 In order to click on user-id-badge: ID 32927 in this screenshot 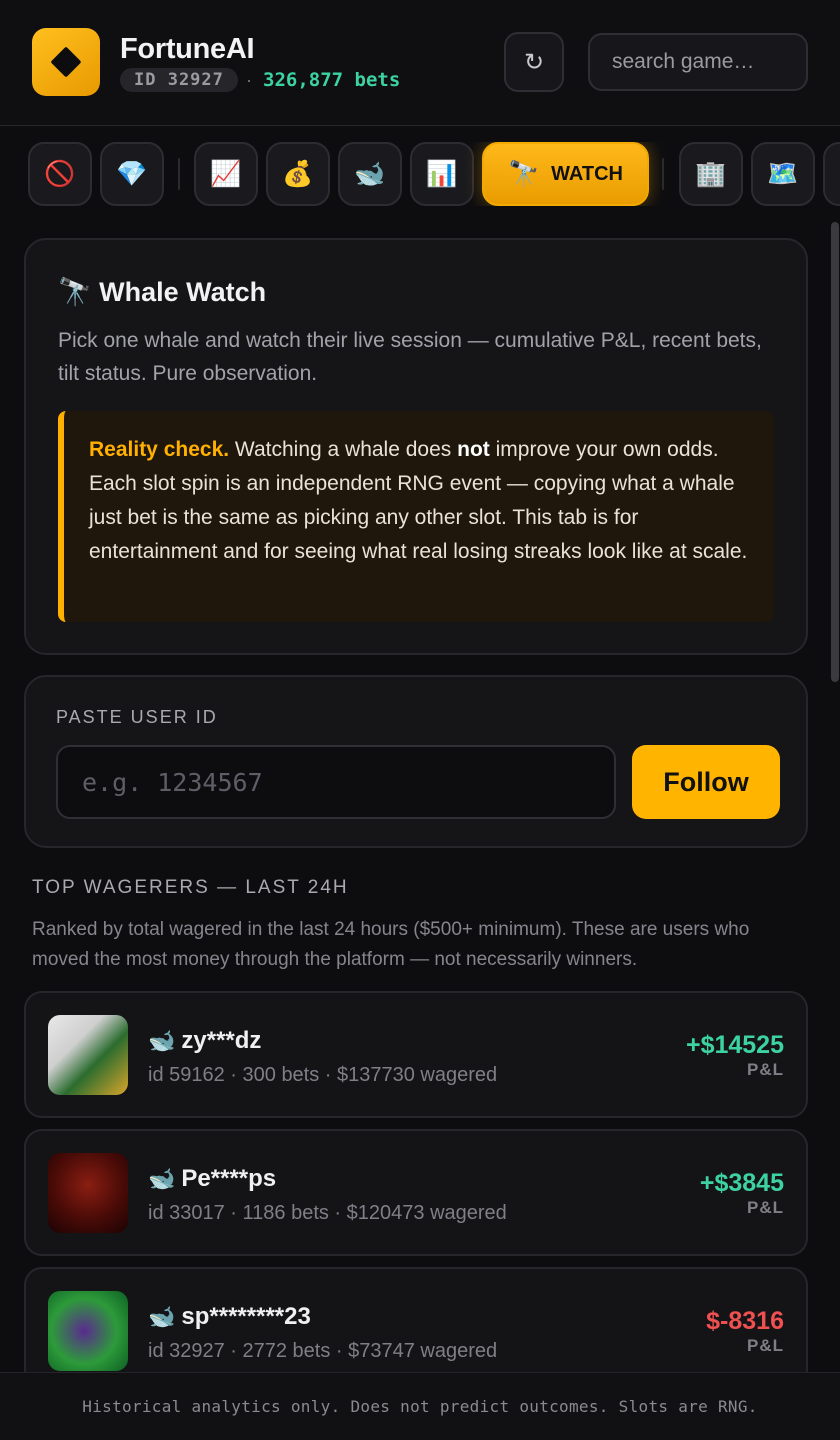, I will do `click(179, 80)`.